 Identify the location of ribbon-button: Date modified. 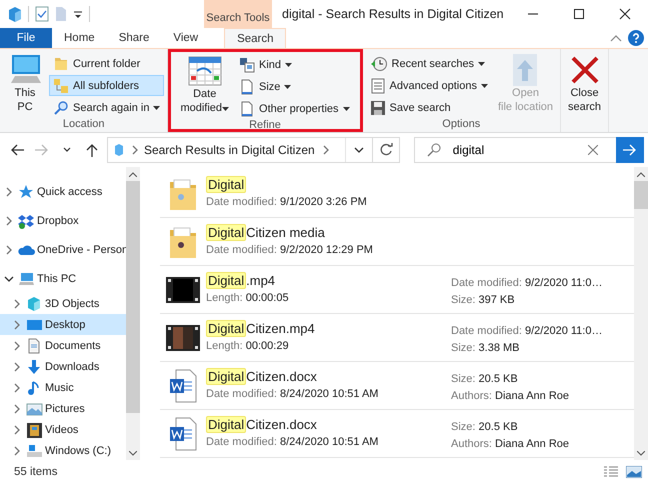
(205, 85).